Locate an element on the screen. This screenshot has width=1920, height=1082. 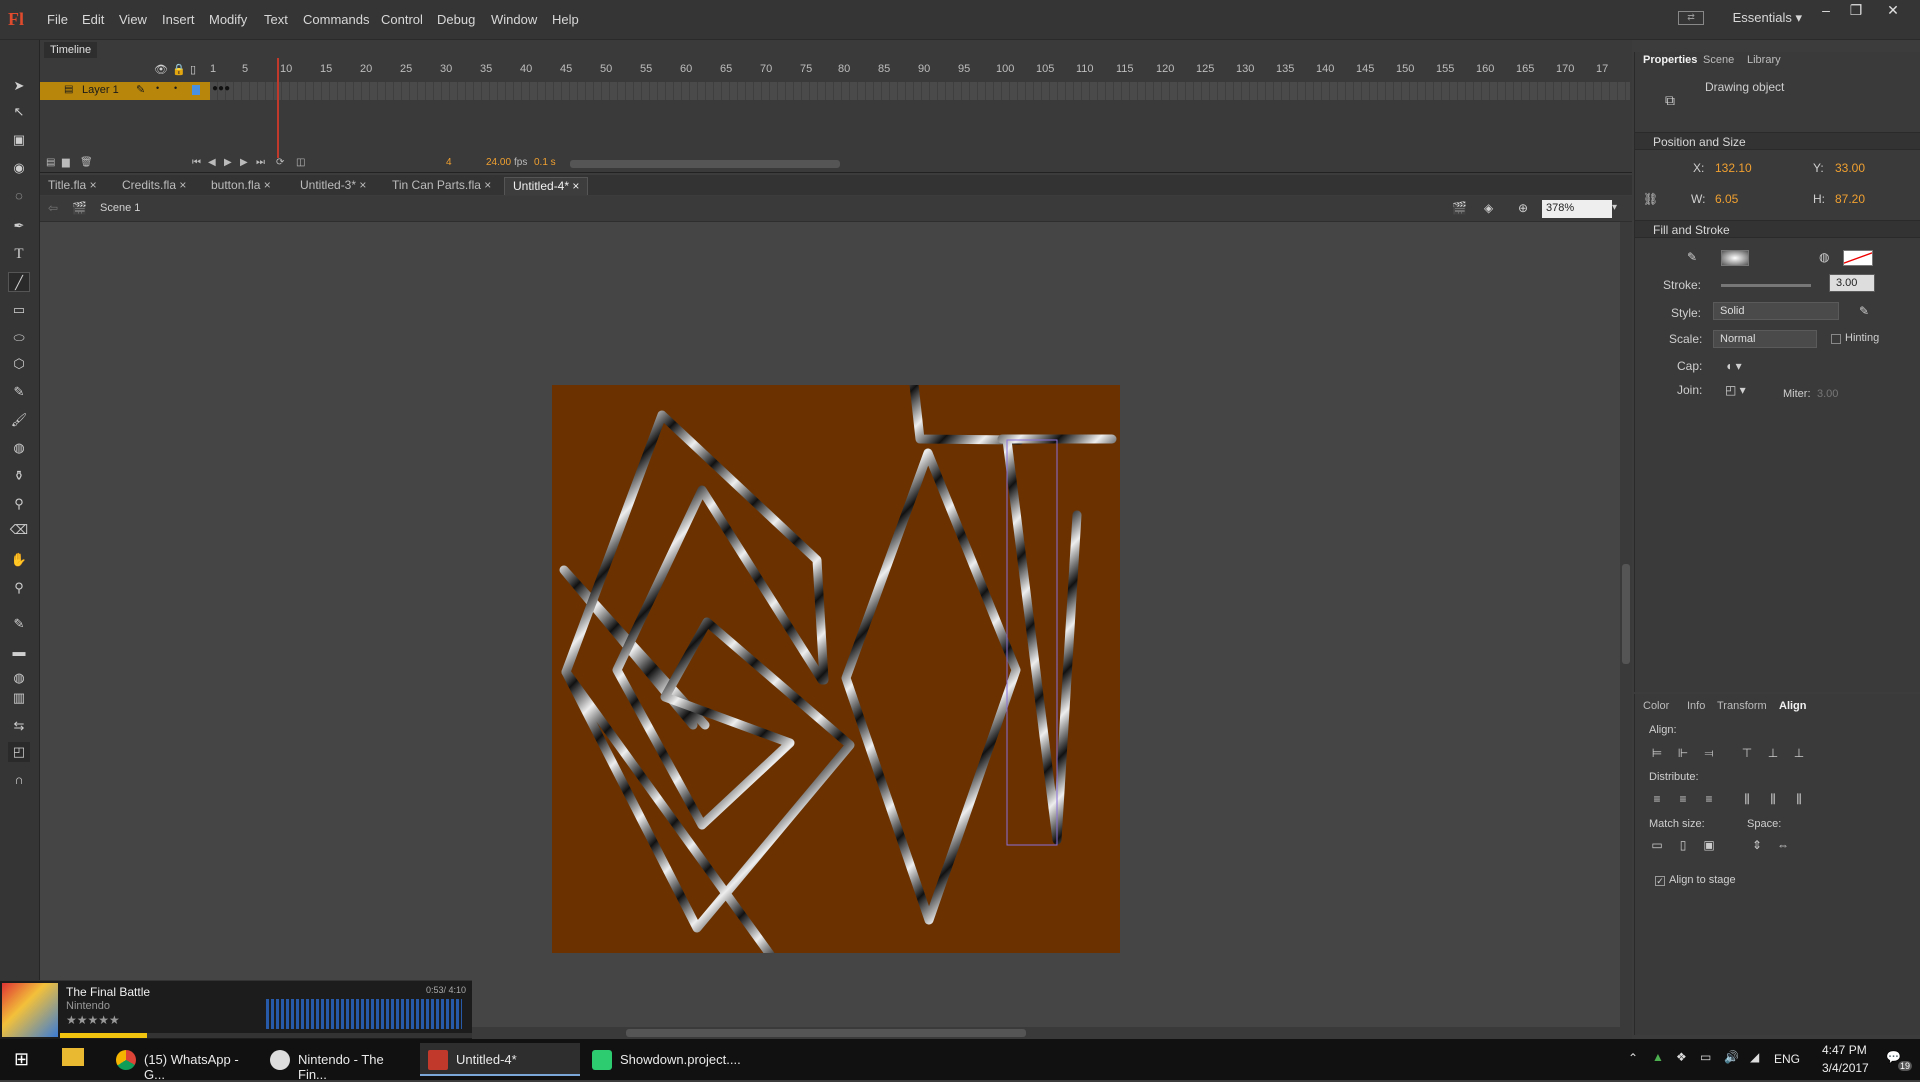
tab-button-fla: button.fla × is located at coordinates (241, 186).